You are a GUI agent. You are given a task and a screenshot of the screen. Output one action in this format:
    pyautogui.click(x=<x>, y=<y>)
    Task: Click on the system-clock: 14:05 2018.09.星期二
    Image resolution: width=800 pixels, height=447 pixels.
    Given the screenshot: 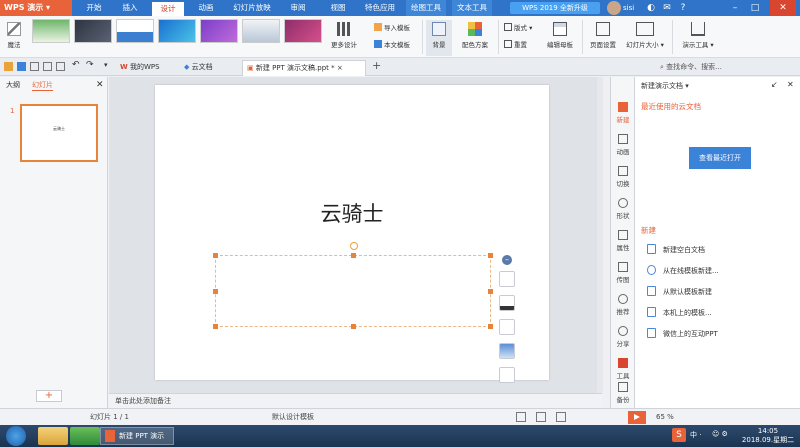 What is the action you would take?
    pyautogui.click(x=768, y=436)
    